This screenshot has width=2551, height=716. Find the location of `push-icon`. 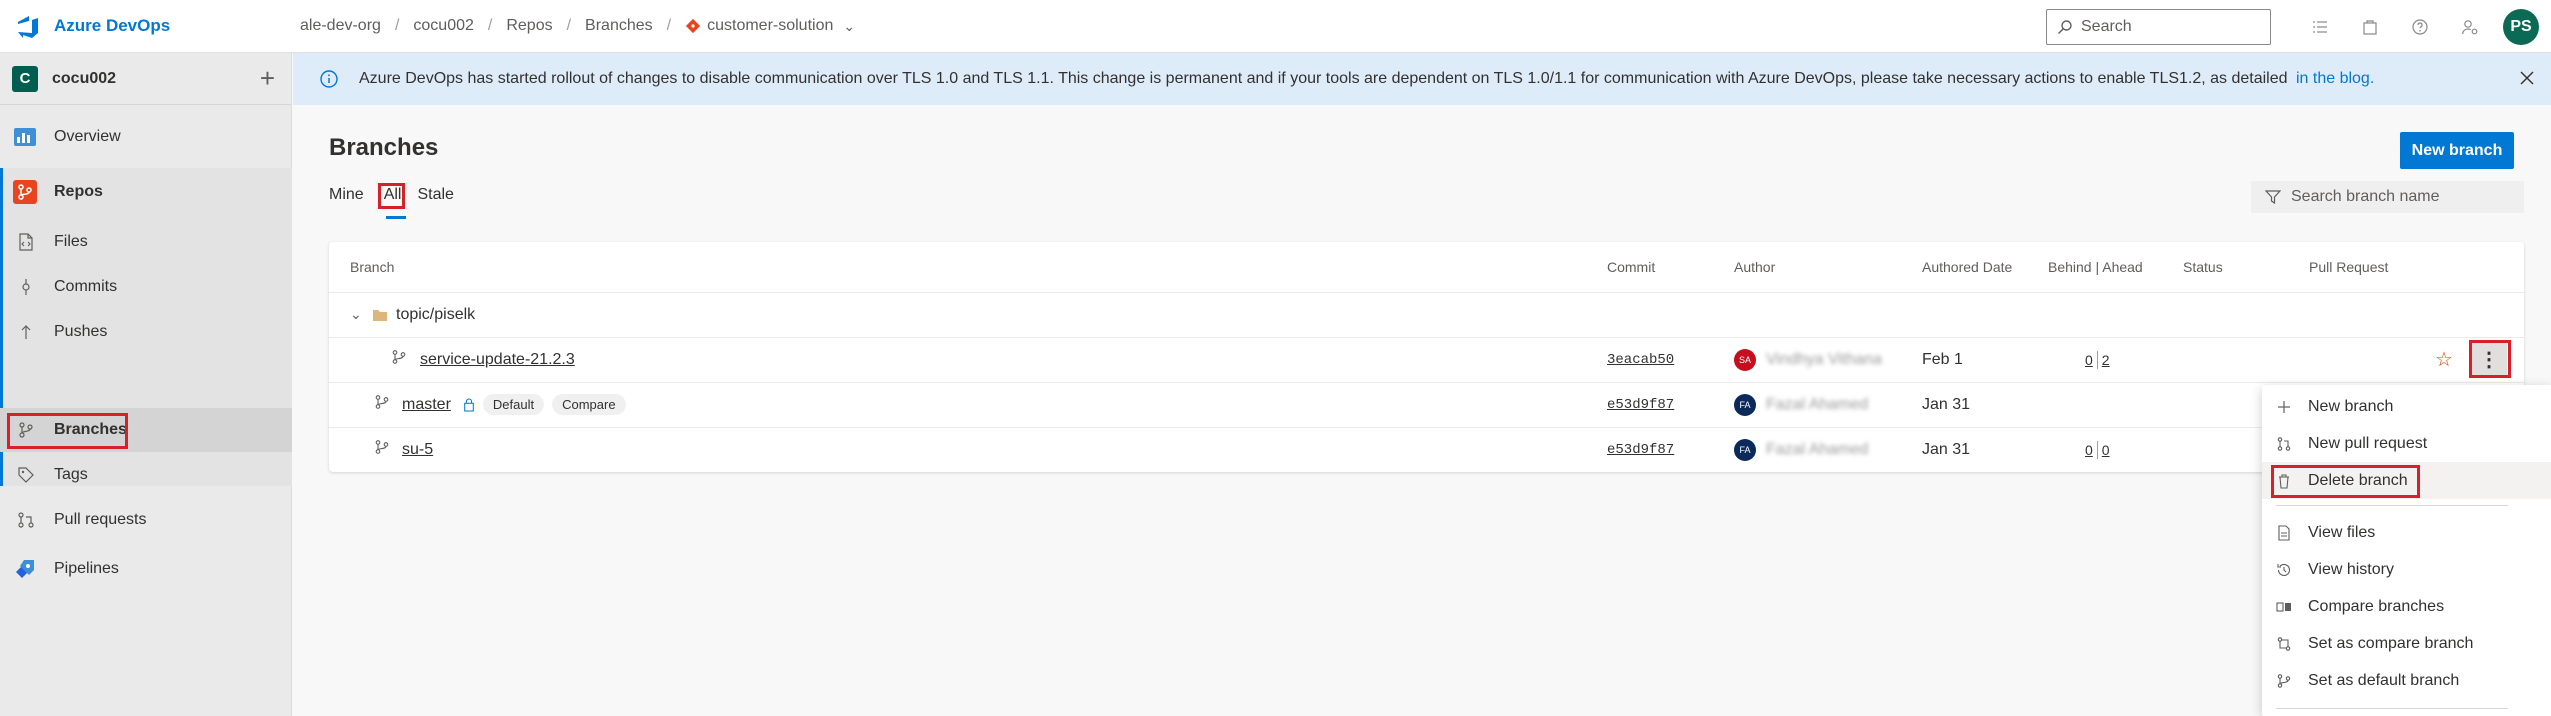

push-icon is located at coordinates (26, 332).